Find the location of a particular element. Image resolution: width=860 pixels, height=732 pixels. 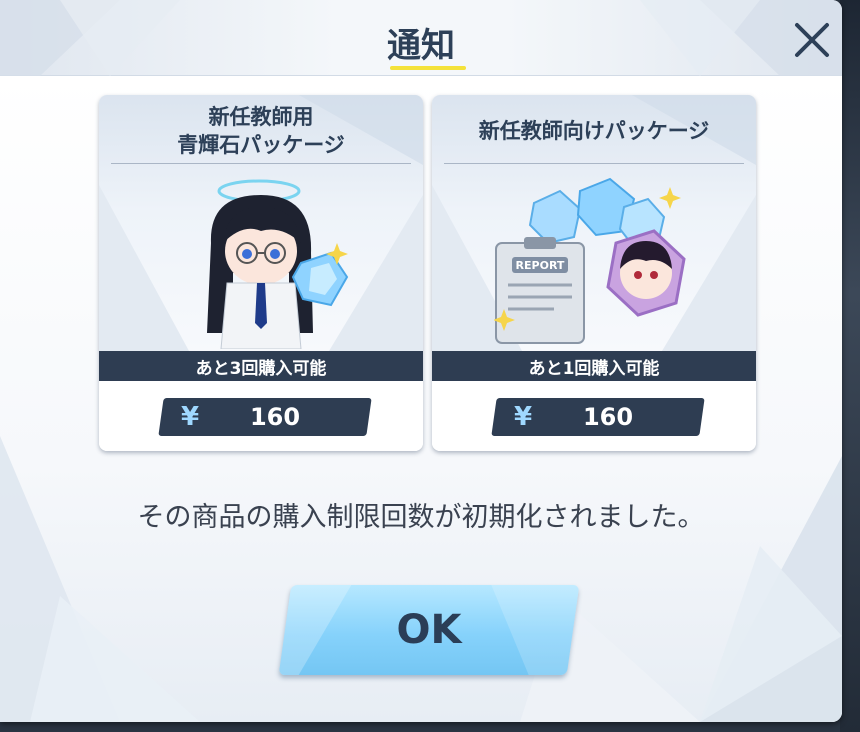

close-button is located at coordinates (812, 40).